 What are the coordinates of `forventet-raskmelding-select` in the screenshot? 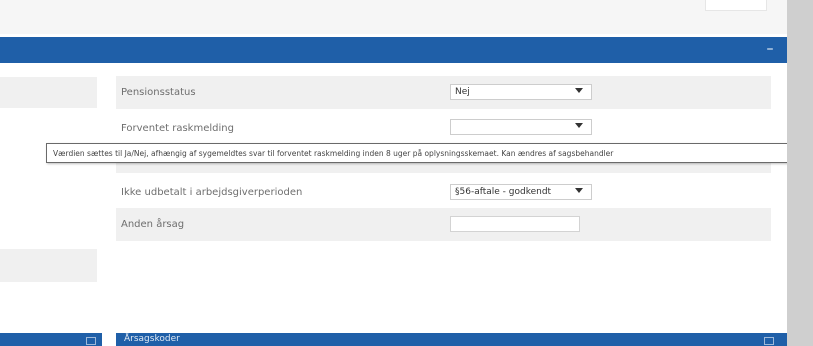 It's located at (521, 127).